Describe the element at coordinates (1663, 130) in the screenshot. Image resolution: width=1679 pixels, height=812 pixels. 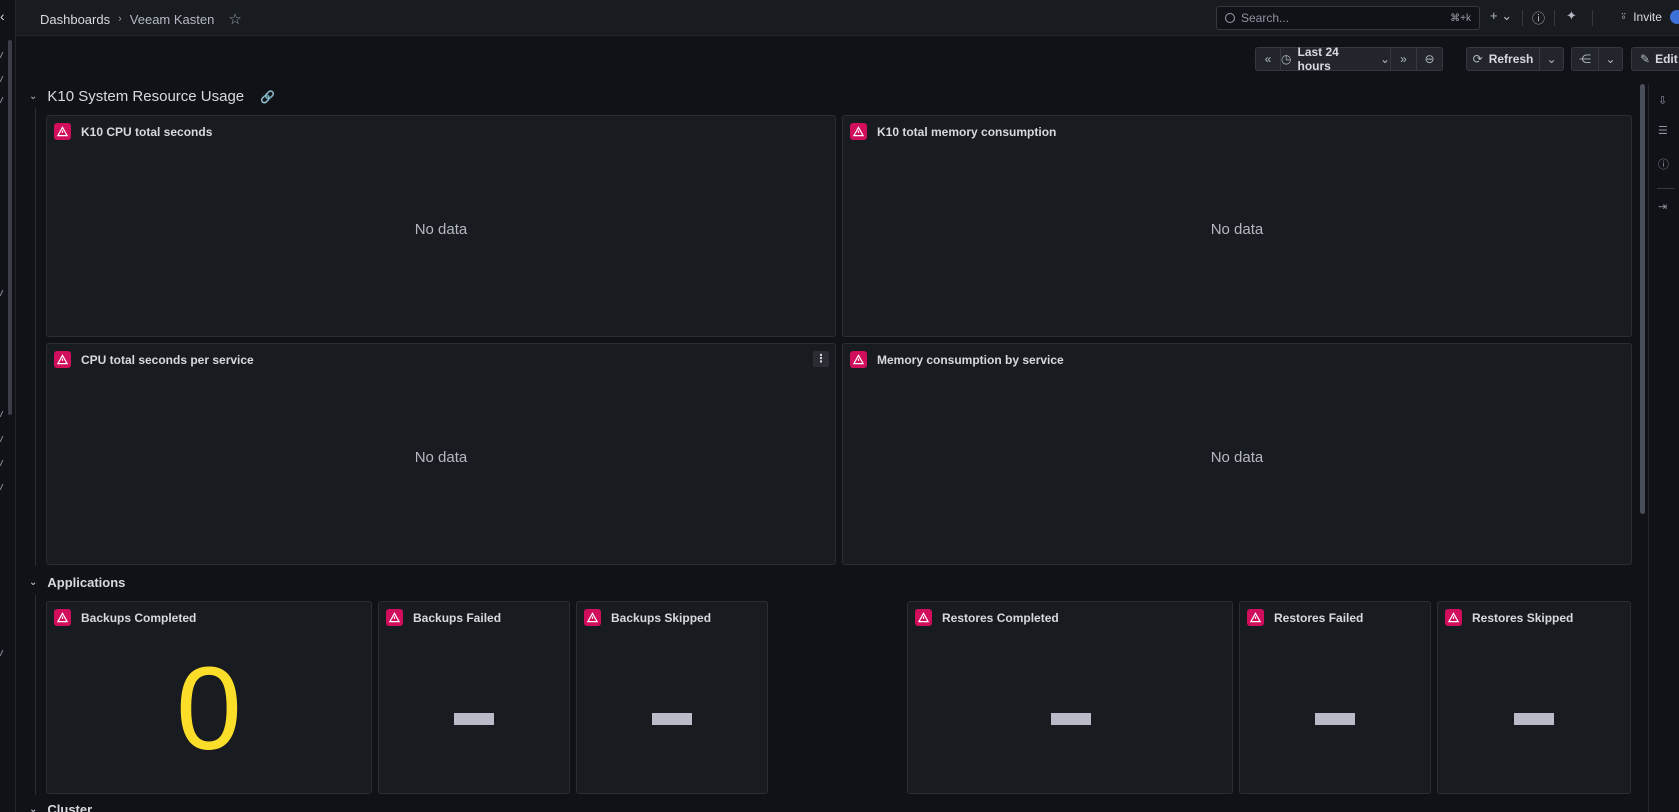
I see `outline-icon: ☰` at that location.